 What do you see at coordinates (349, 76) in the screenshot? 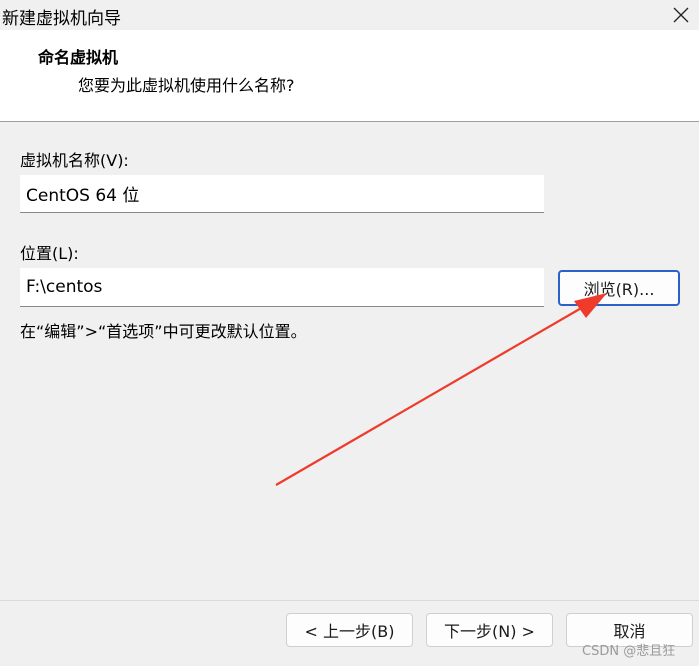
I see `wizard-header: 命名虚拟机 您要为此虚拟机使用什么名称?` at bounding box center [349, 76].